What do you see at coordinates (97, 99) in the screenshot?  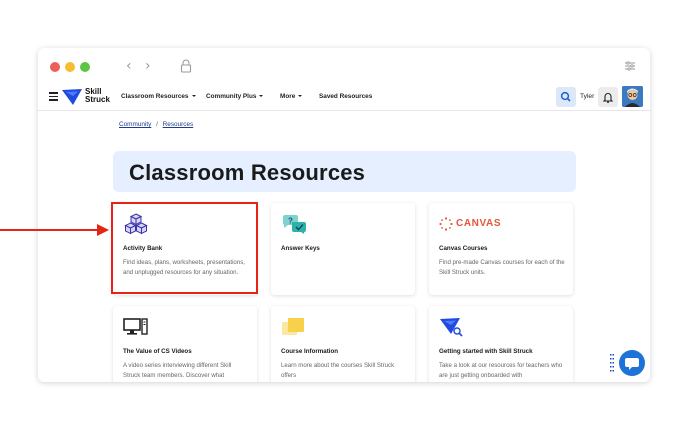 I see `brand-line-2: Struck` at bounding box center [97, 99].